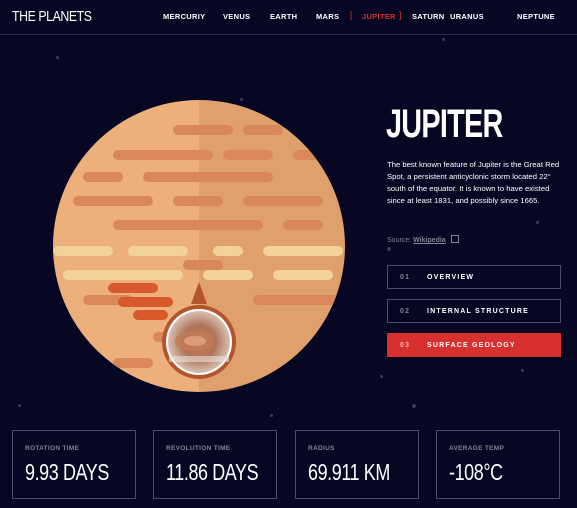 The width and height of the screenshot is (577, 508). I want to click on tab-label: SURFACE GEOLOGY, so click(471, 345).